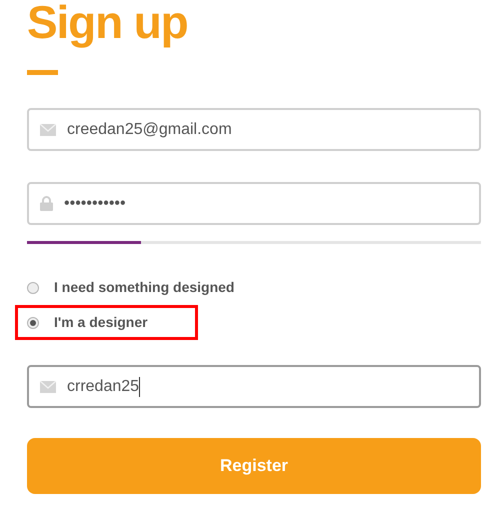 The height and width of the screenshot is (524, 492). What do you see at coordinates (101, 322) in the screenshot?
I see `radio-label: I'm a designer` at bounding box center [101, 322].